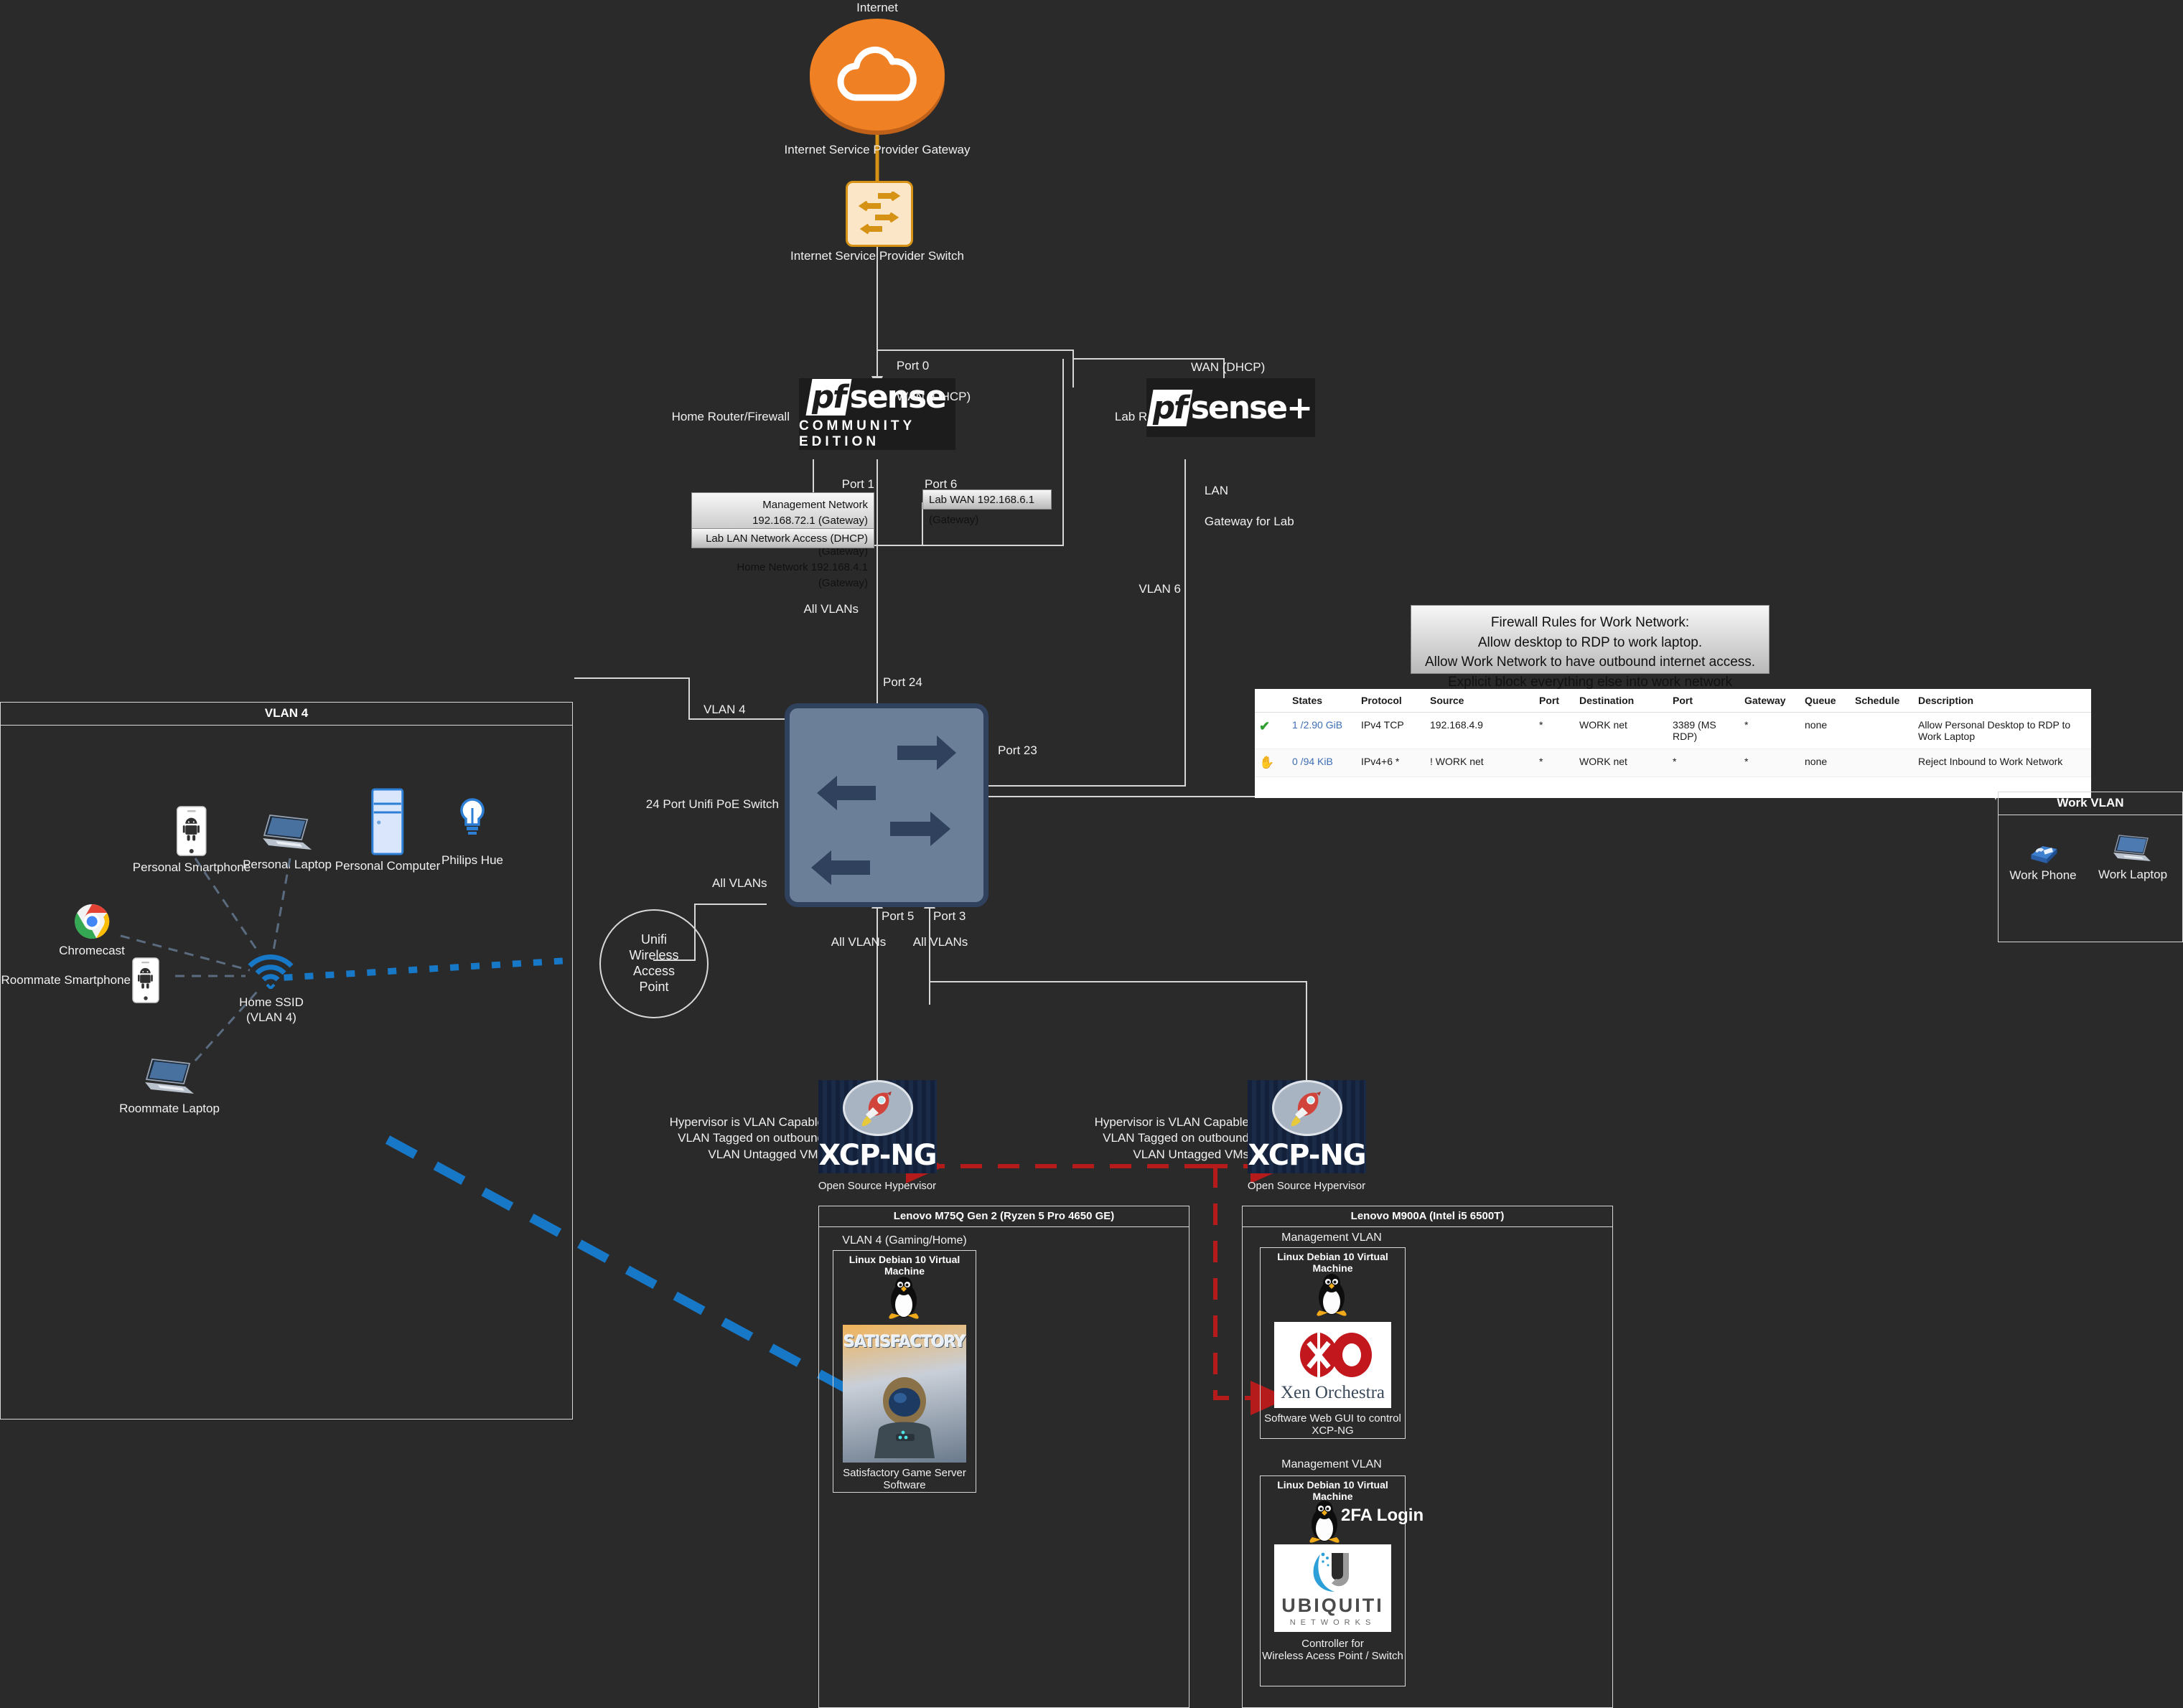 This screenshot has height=1708, width=2183. What do you see at coordinates (1392, 701) in the screenshot?
I see `col-protocol: Protocol` at bounding box center [1392, 701].